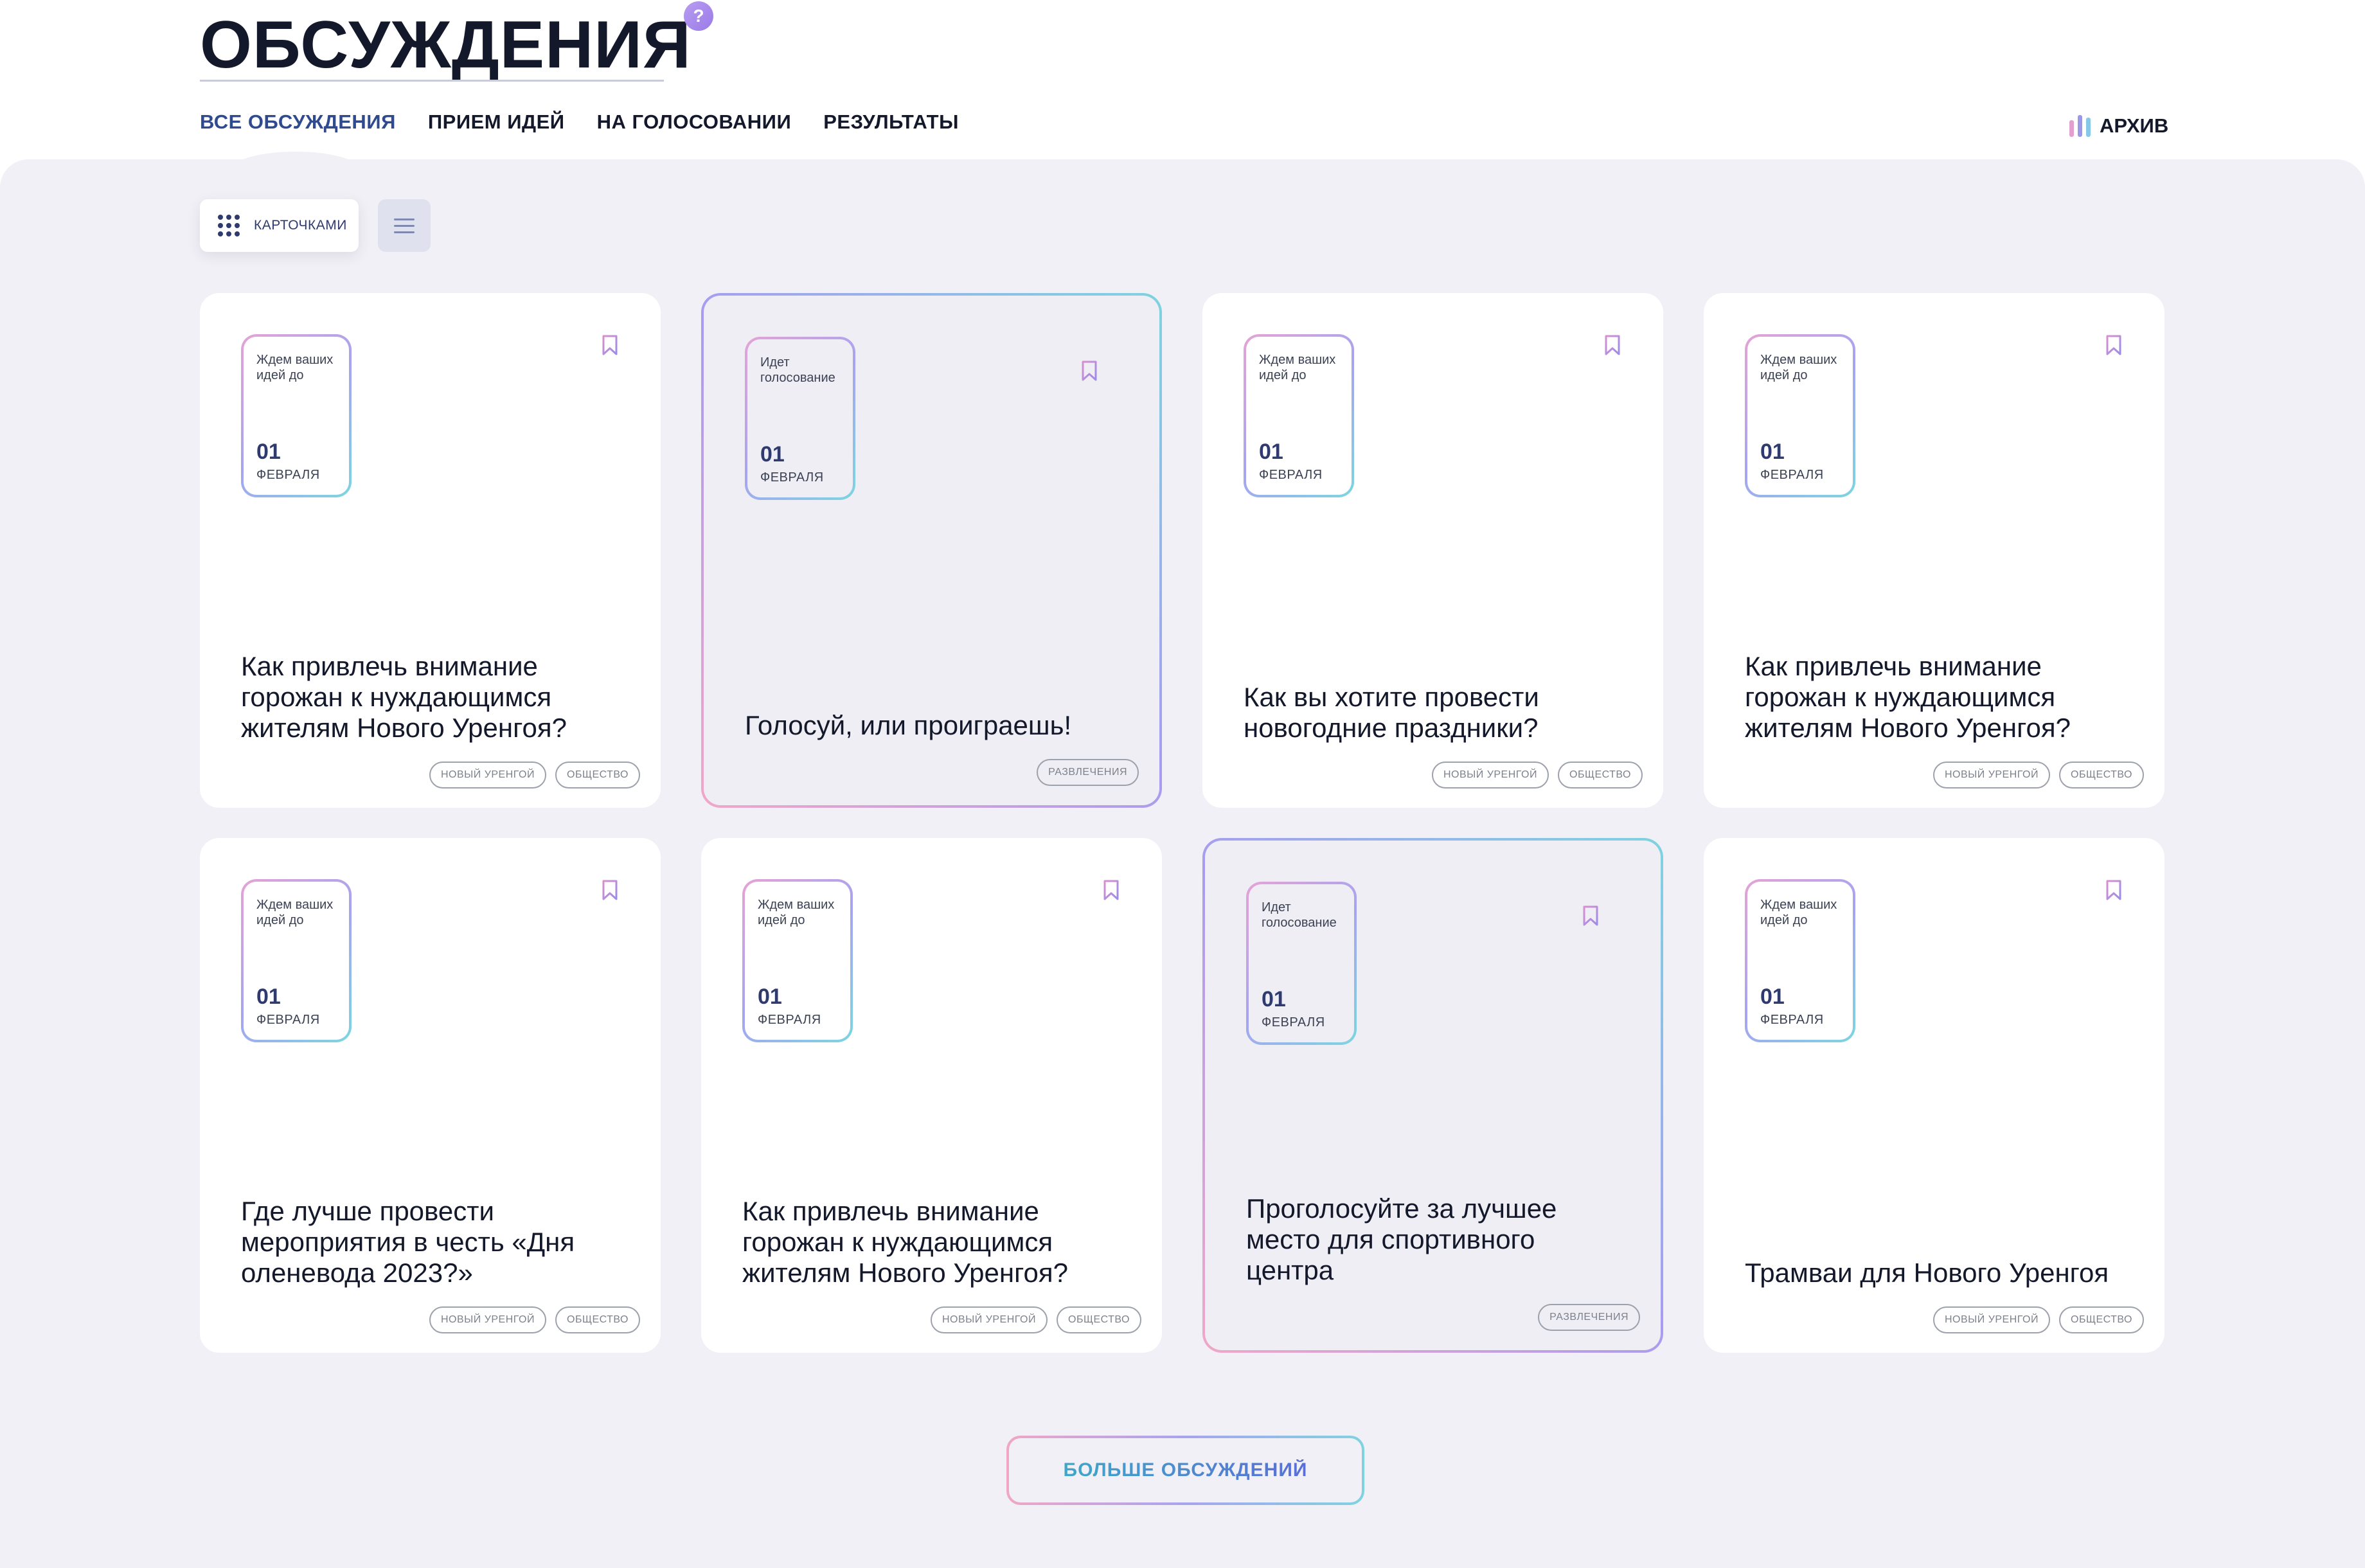 This screenshot has height=1568, width=2365. Describe the element at coordinates (891, 122) in the screenshot. I see `tab-results: РЕЗУЛЬТАТЫ` at that location.